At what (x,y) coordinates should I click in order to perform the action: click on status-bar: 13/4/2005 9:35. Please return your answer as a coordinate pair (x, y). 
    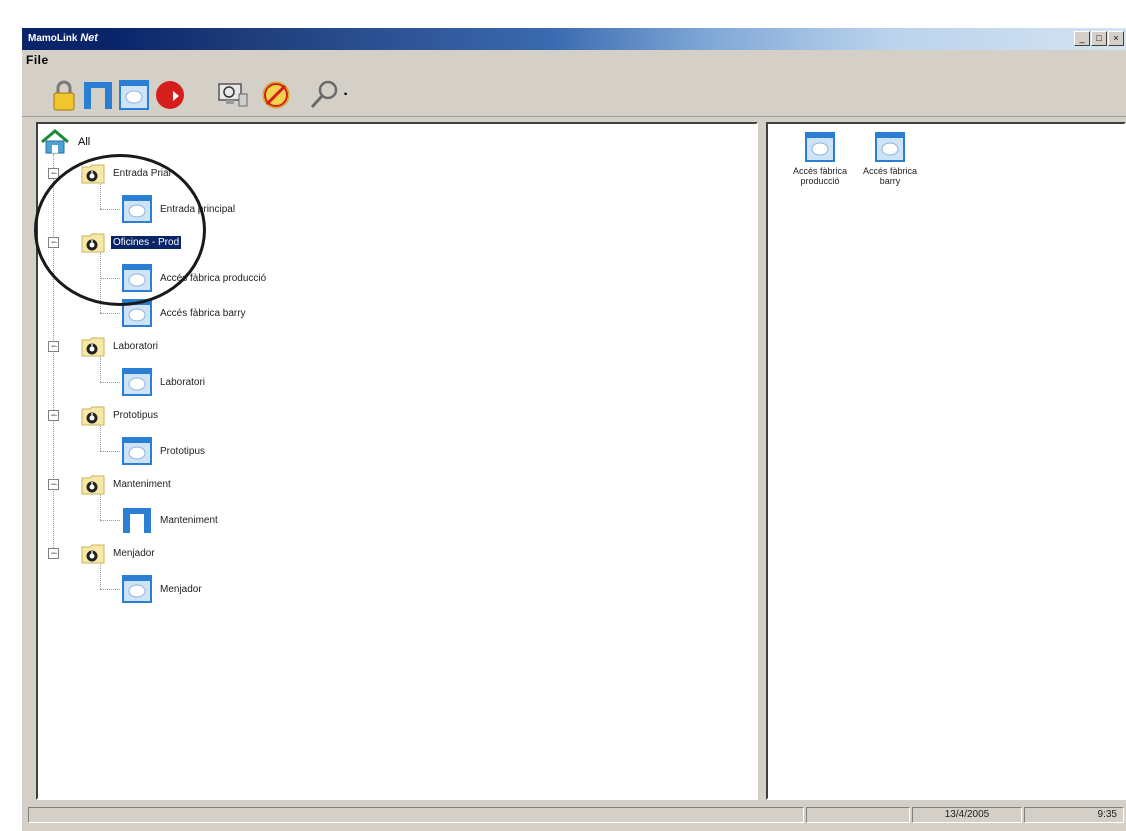
    Looking at the image, I should click on (574, 815).